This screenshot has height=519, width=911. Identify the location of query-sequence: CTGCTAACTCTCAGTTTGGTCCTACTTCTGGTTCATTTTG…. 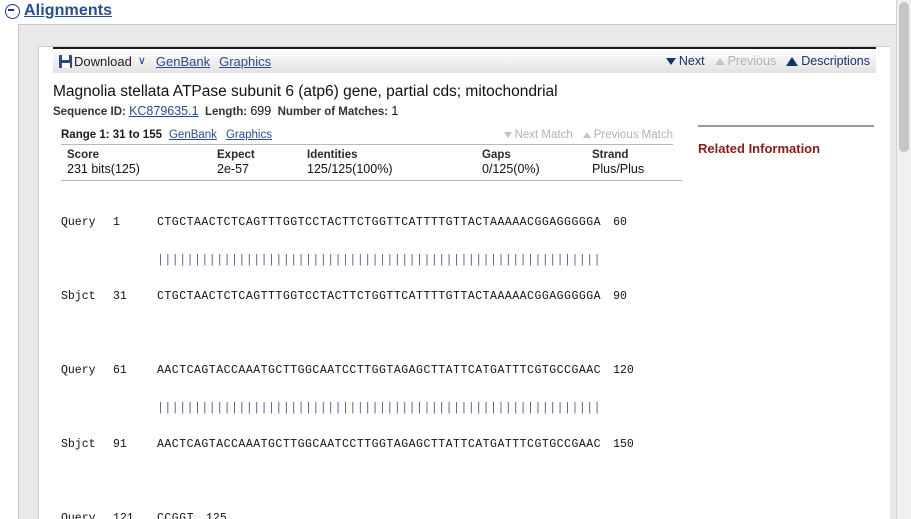
(379, 223).